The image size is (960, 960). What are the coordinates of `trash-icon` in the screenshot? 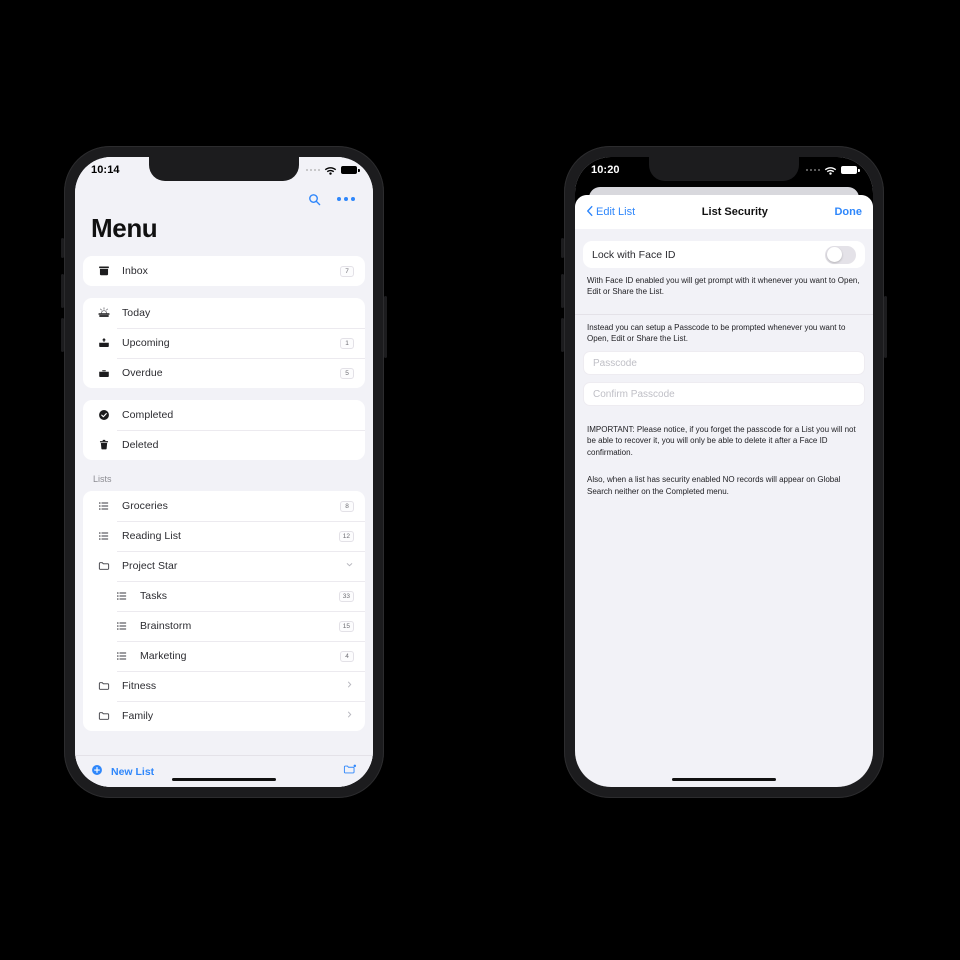 It's located at (103, 445).